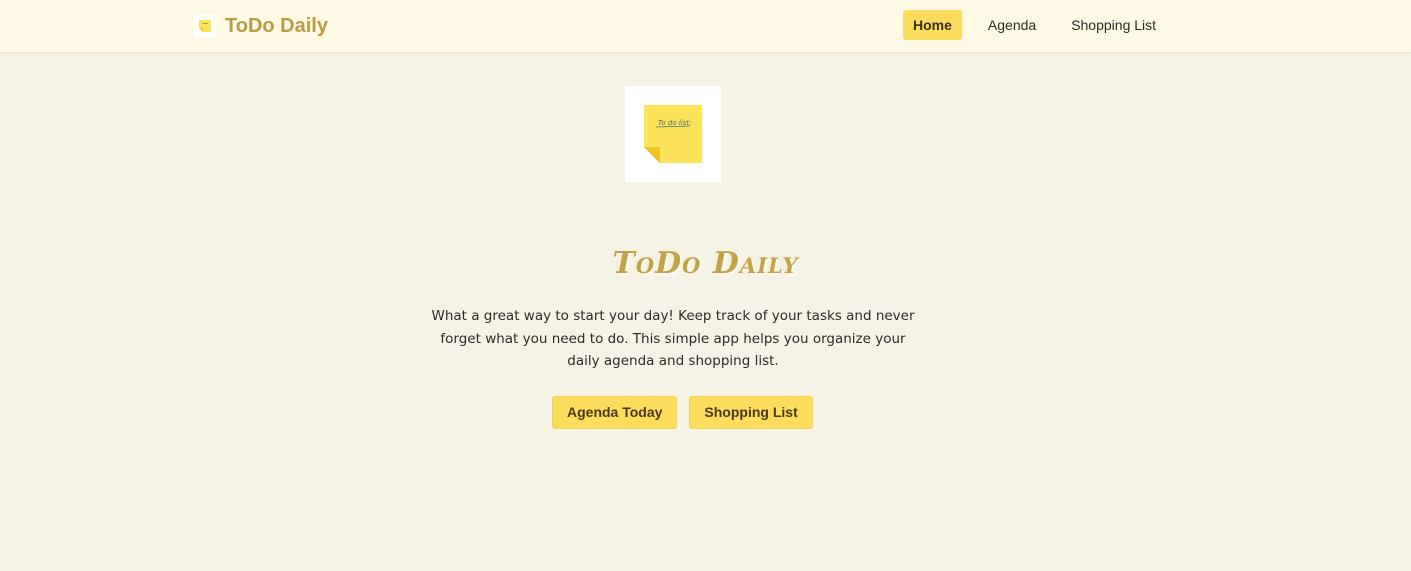  What do you see at coordinates (705, 26) in the screenshot?
I see `navbar: ToDo Daily Home Agenda Shopping List` at bounding box center [705, 26].